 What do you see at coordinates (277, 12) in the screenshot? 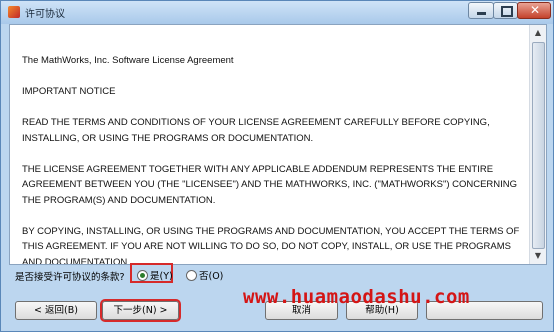
I see `title-bar: 许可协议 ✕` at bounding box center [277, 12].